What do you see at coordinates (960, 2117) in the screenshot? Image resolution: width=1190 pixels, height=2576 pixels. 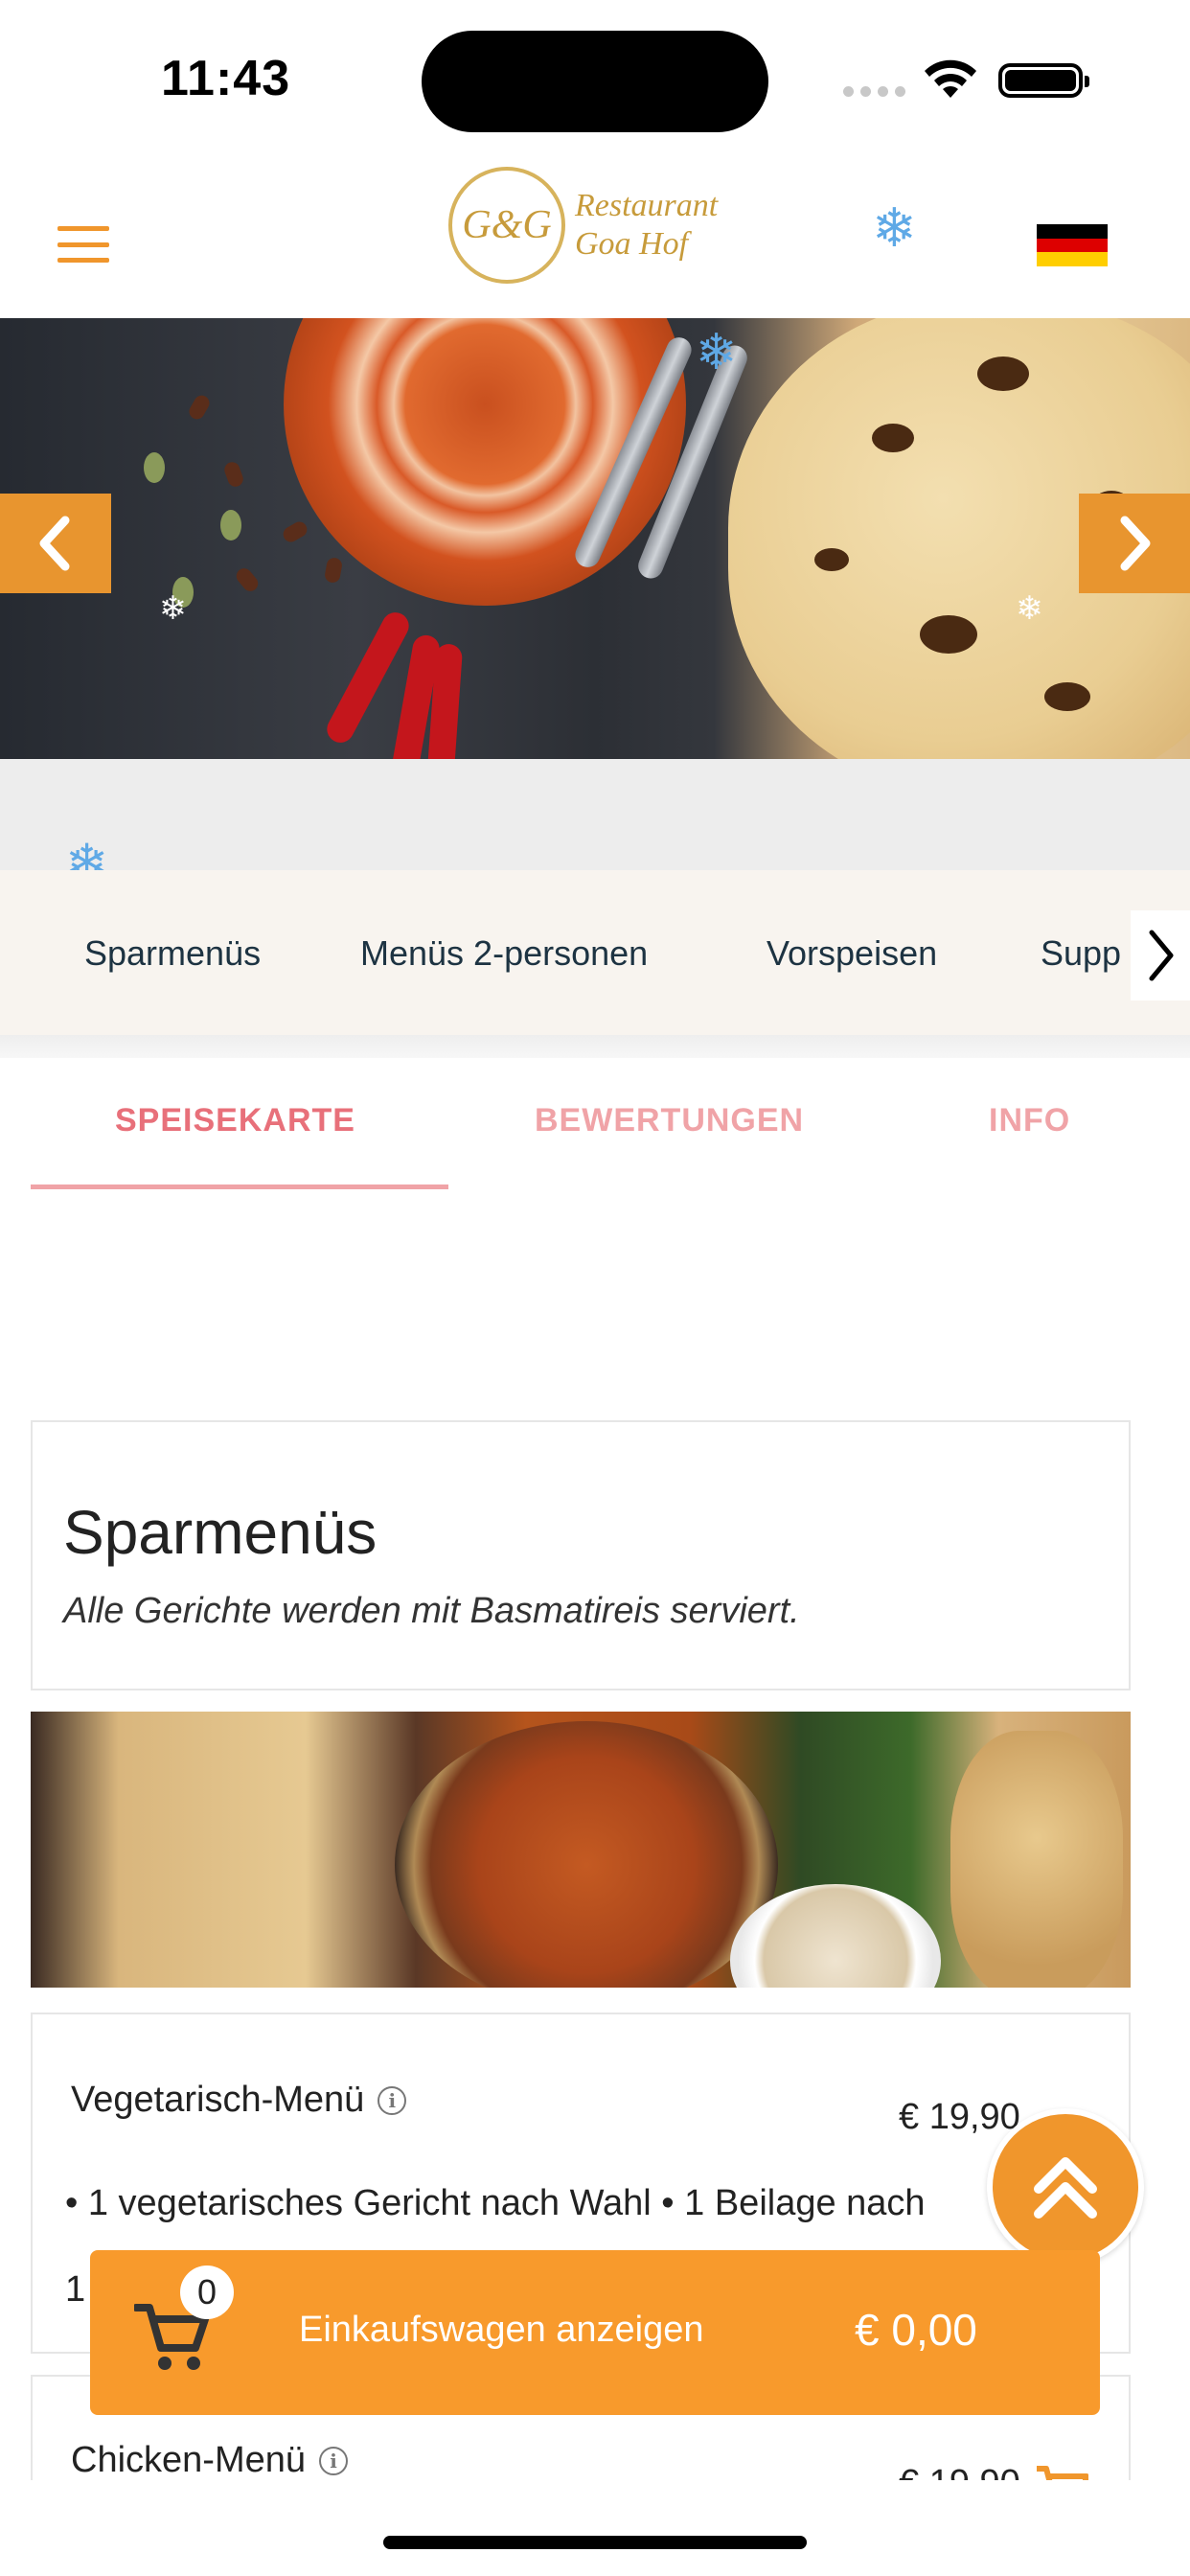 I see `menu-item-price: € 19,90` at bounding box center [960, 2117].